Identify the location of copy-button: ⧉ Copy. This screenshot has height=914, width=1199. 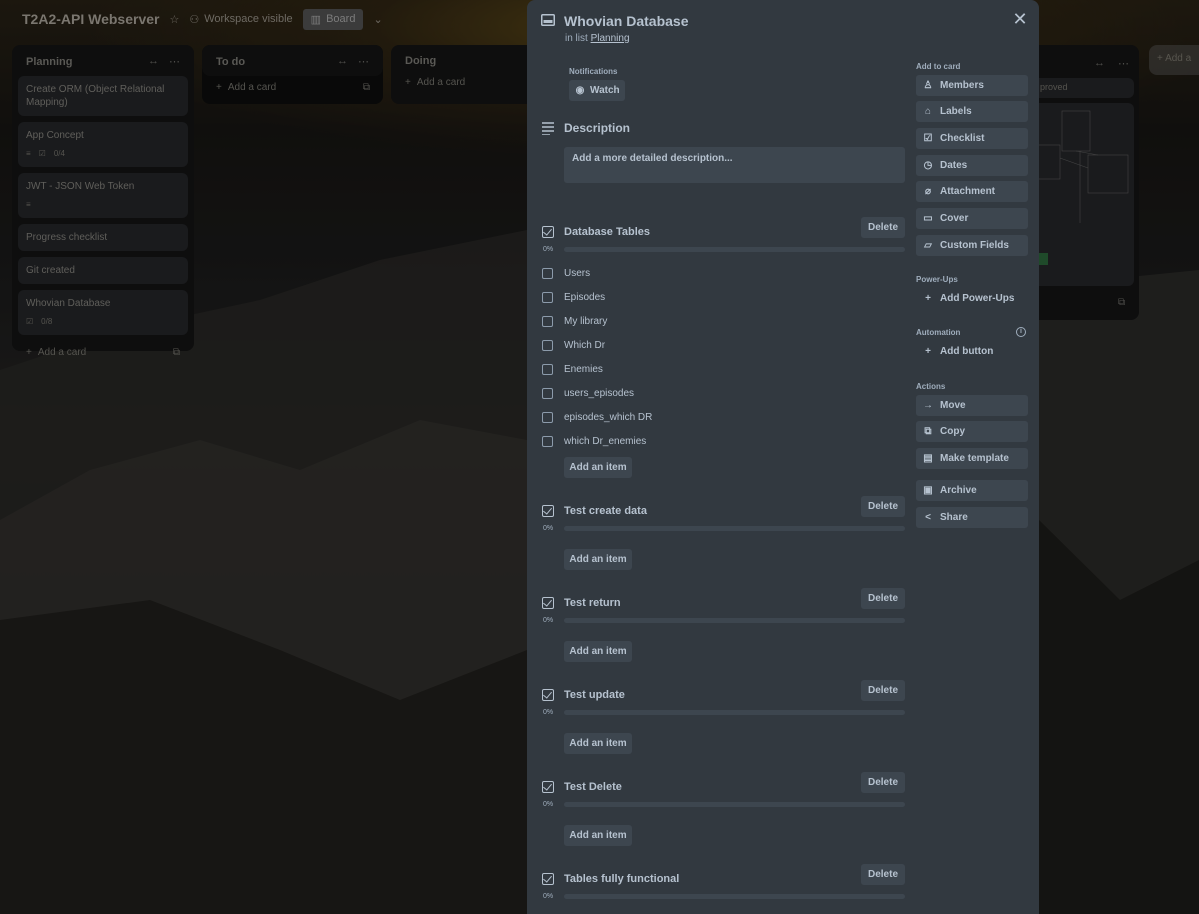
(972, 431).